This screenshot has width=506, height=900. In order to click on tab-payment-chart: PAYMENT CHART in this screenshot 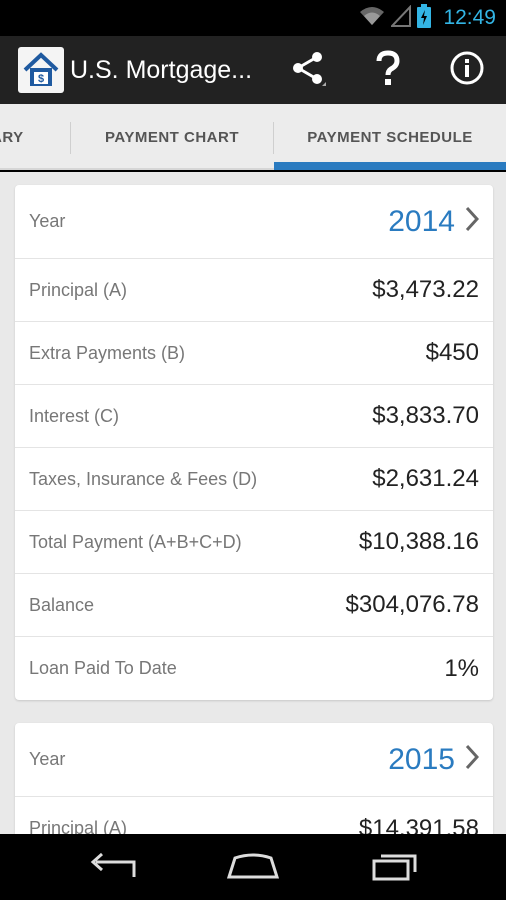, I will do `click(172, 137)`.